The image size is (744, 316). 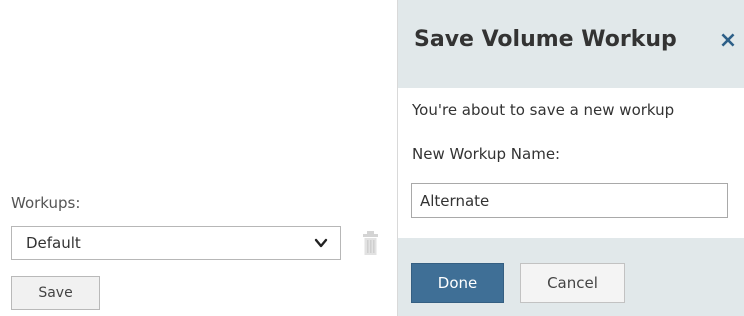 I want to click on dialog-title: Save Volume Workup, so click(x=545, y=39).